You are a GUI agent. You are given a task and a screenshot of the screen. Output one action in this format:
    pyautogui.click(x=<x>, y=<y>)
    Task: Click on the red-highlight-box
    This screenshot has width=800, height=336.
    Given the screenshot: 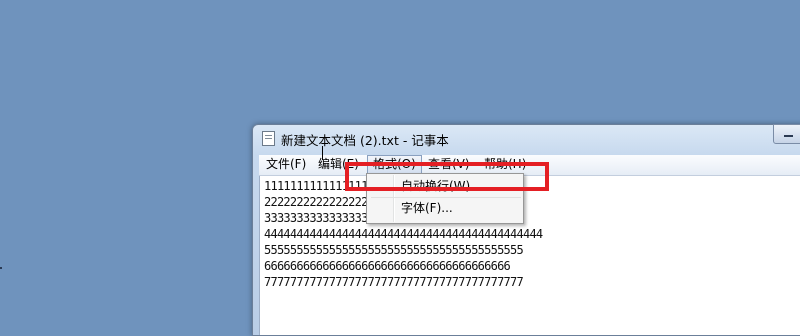 What is the action you would take?
    pyautogui.click(x=447, y=176)
    